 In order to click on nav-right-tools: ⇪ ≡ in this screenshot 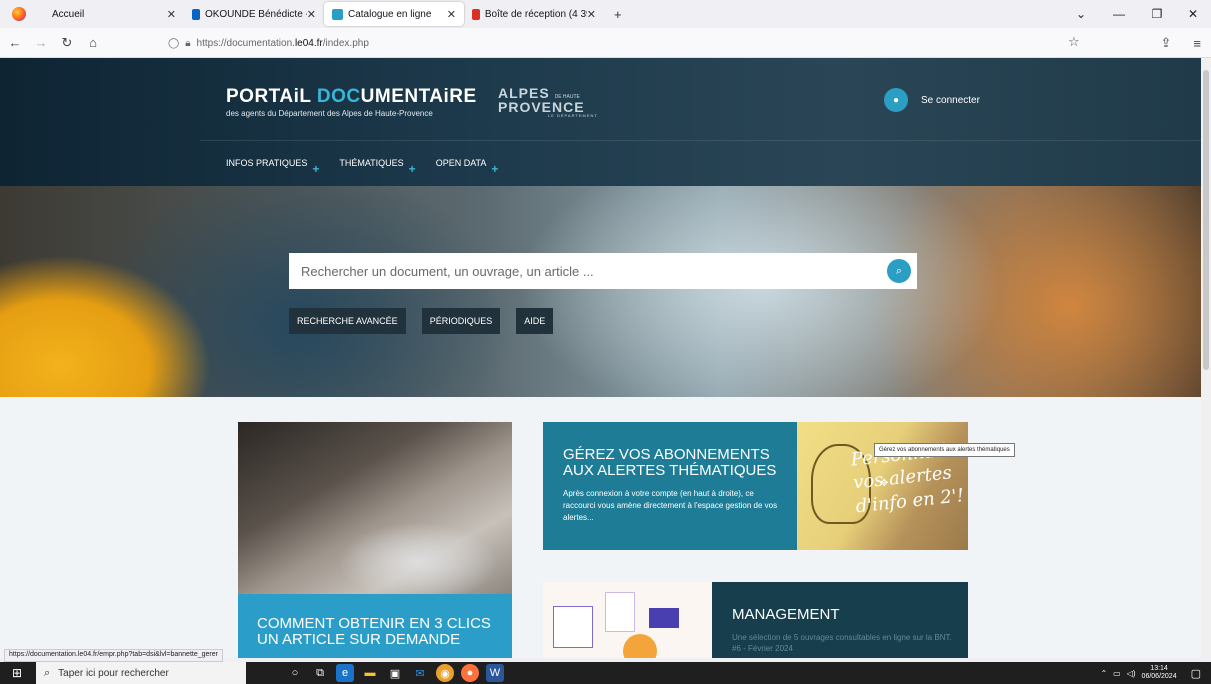, I will do `click(1181, 43)`.